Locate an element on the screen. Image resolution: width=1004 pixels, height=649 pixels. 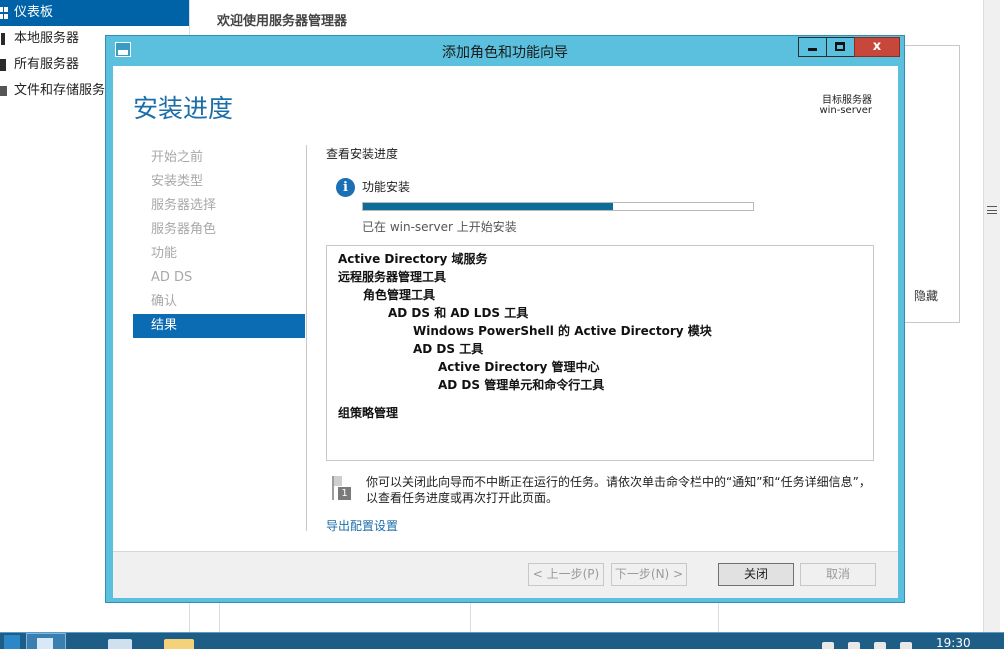
nav-item-label: 仪表板 is located at coordinates (34, 12).